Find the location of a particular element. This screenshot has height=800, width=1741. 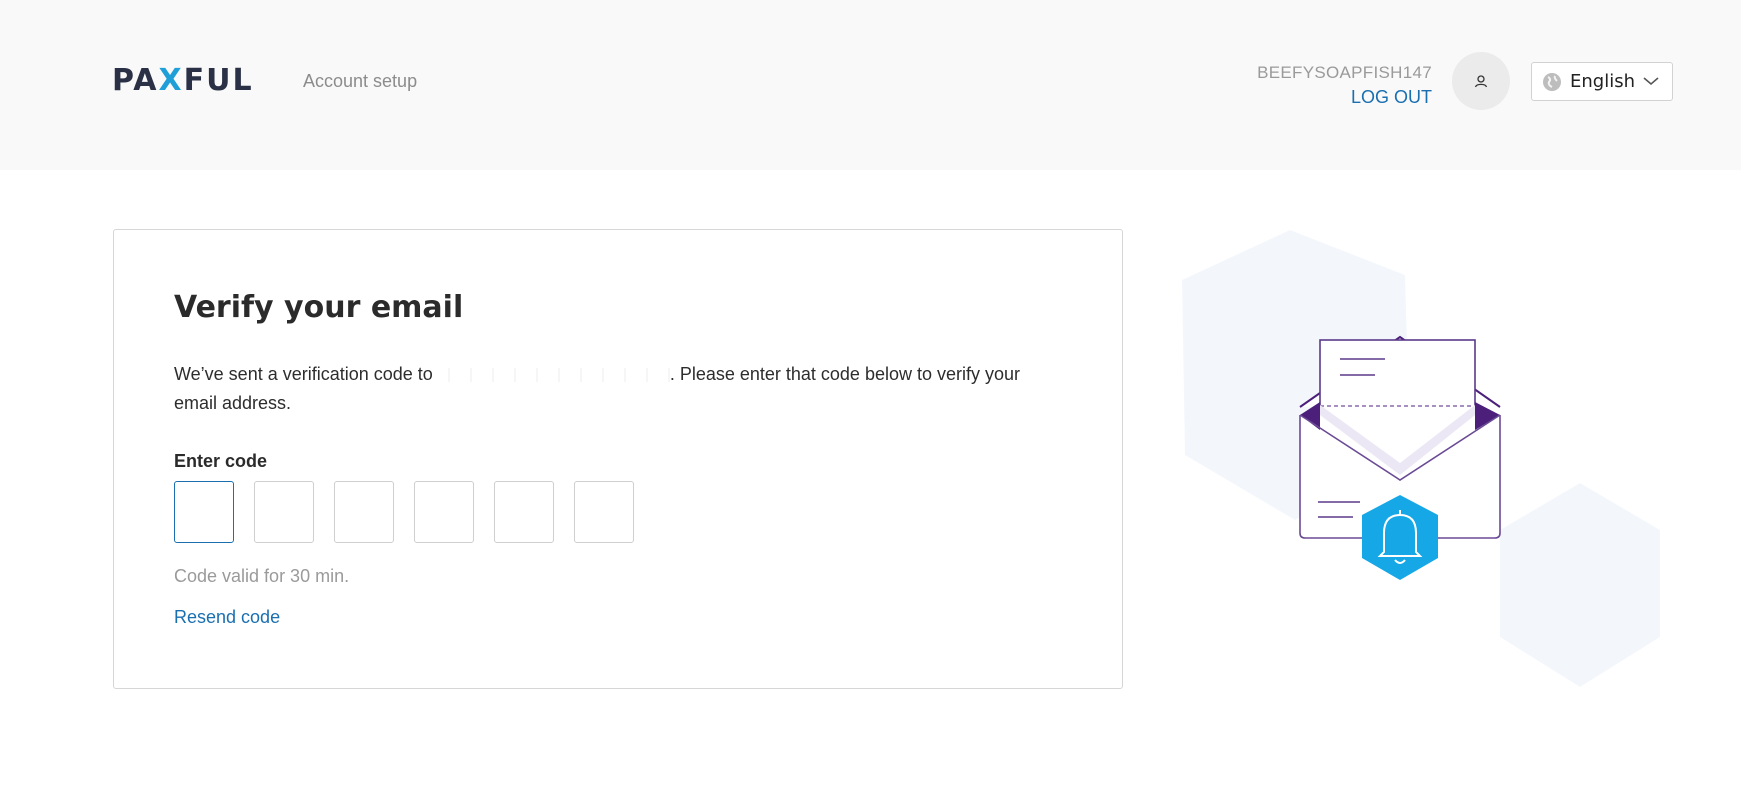

code-input-group is located at coordinates (404, 512).